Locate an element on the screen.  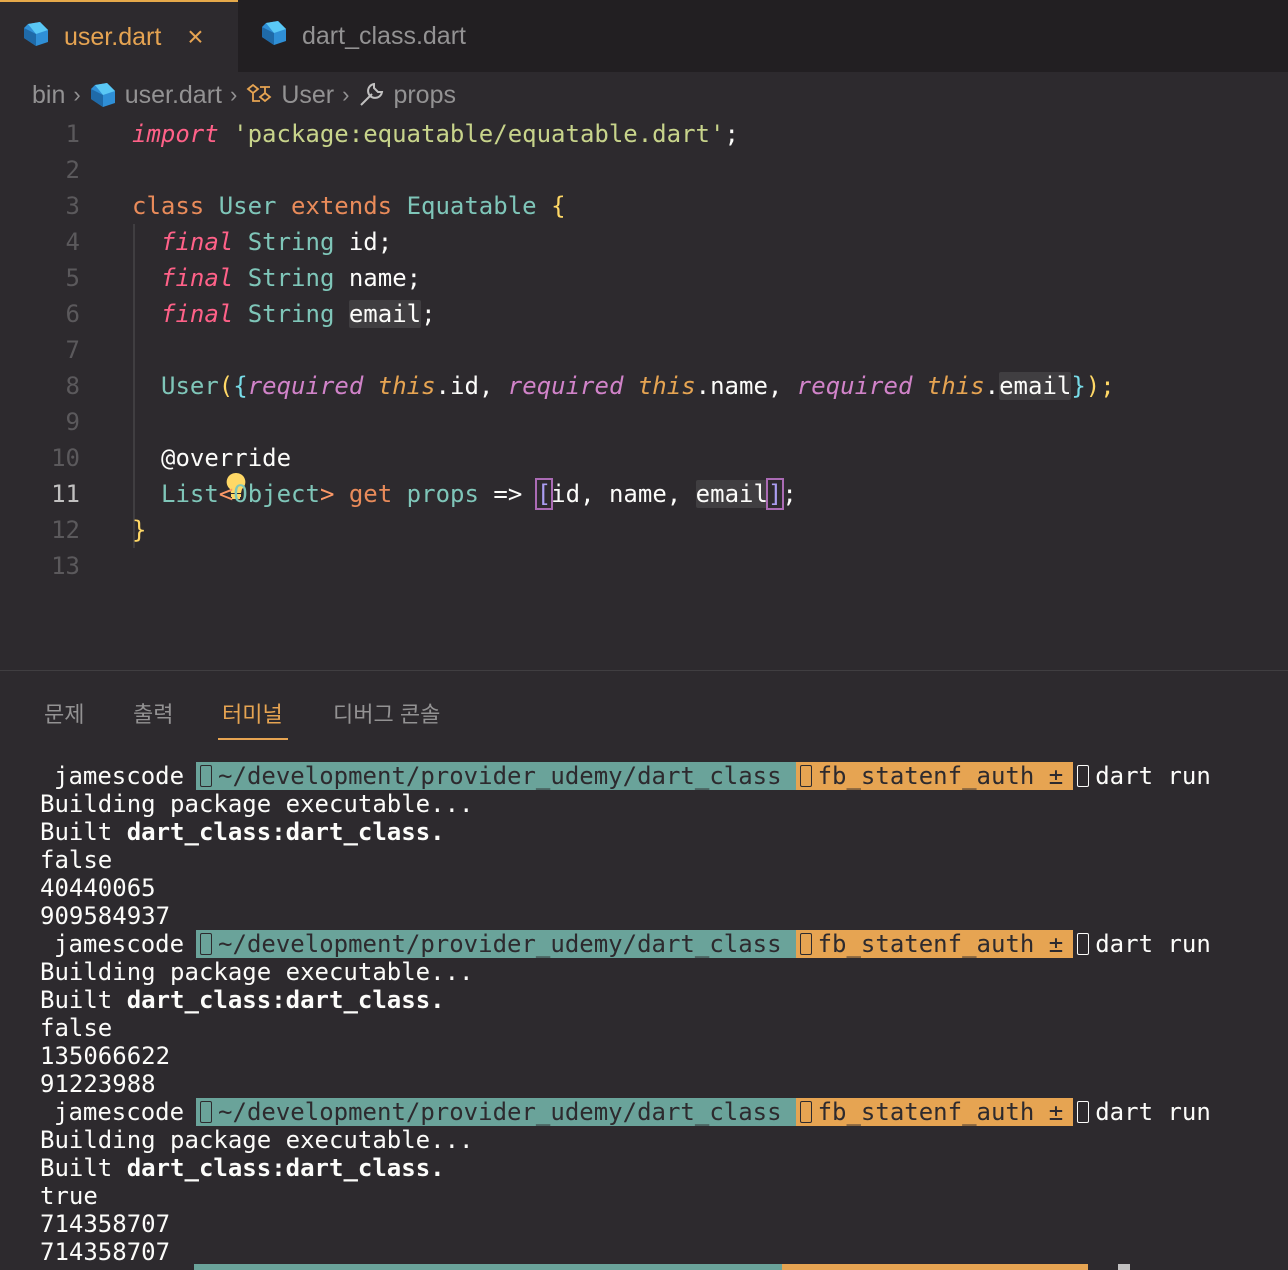
token: String is located at coordinates (291, 242).